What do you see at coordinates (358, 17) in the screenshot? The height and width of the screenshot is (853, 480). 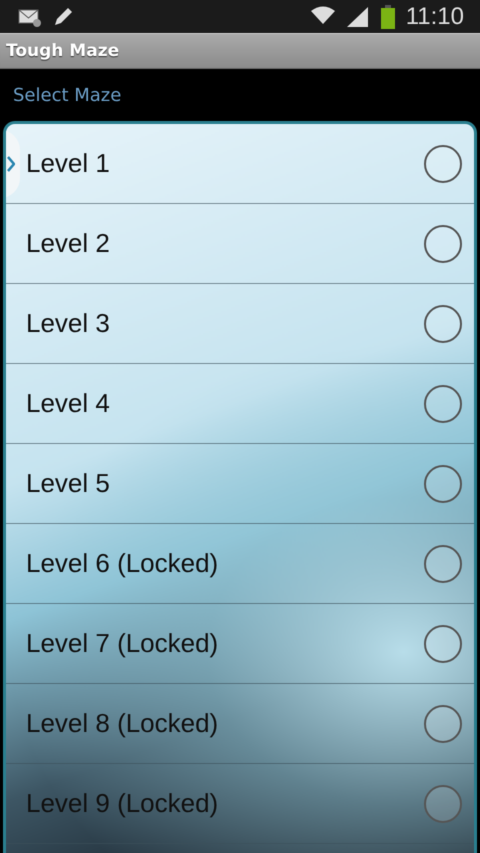 I see `signal-icon` at bounding box center [358, 17].